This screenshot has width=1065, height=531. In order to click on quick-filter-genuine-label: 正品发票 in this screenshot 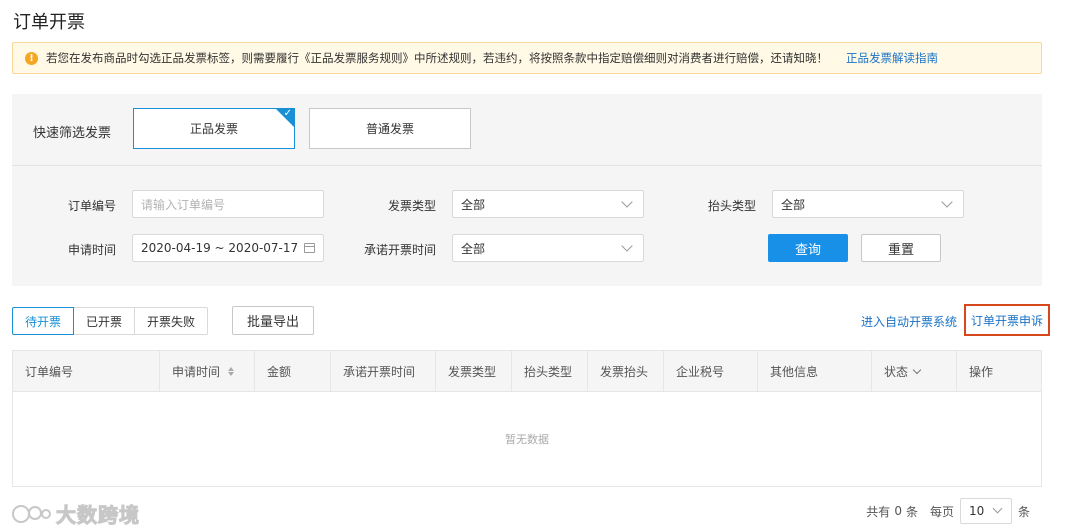, I will do `click(213, 129)`.